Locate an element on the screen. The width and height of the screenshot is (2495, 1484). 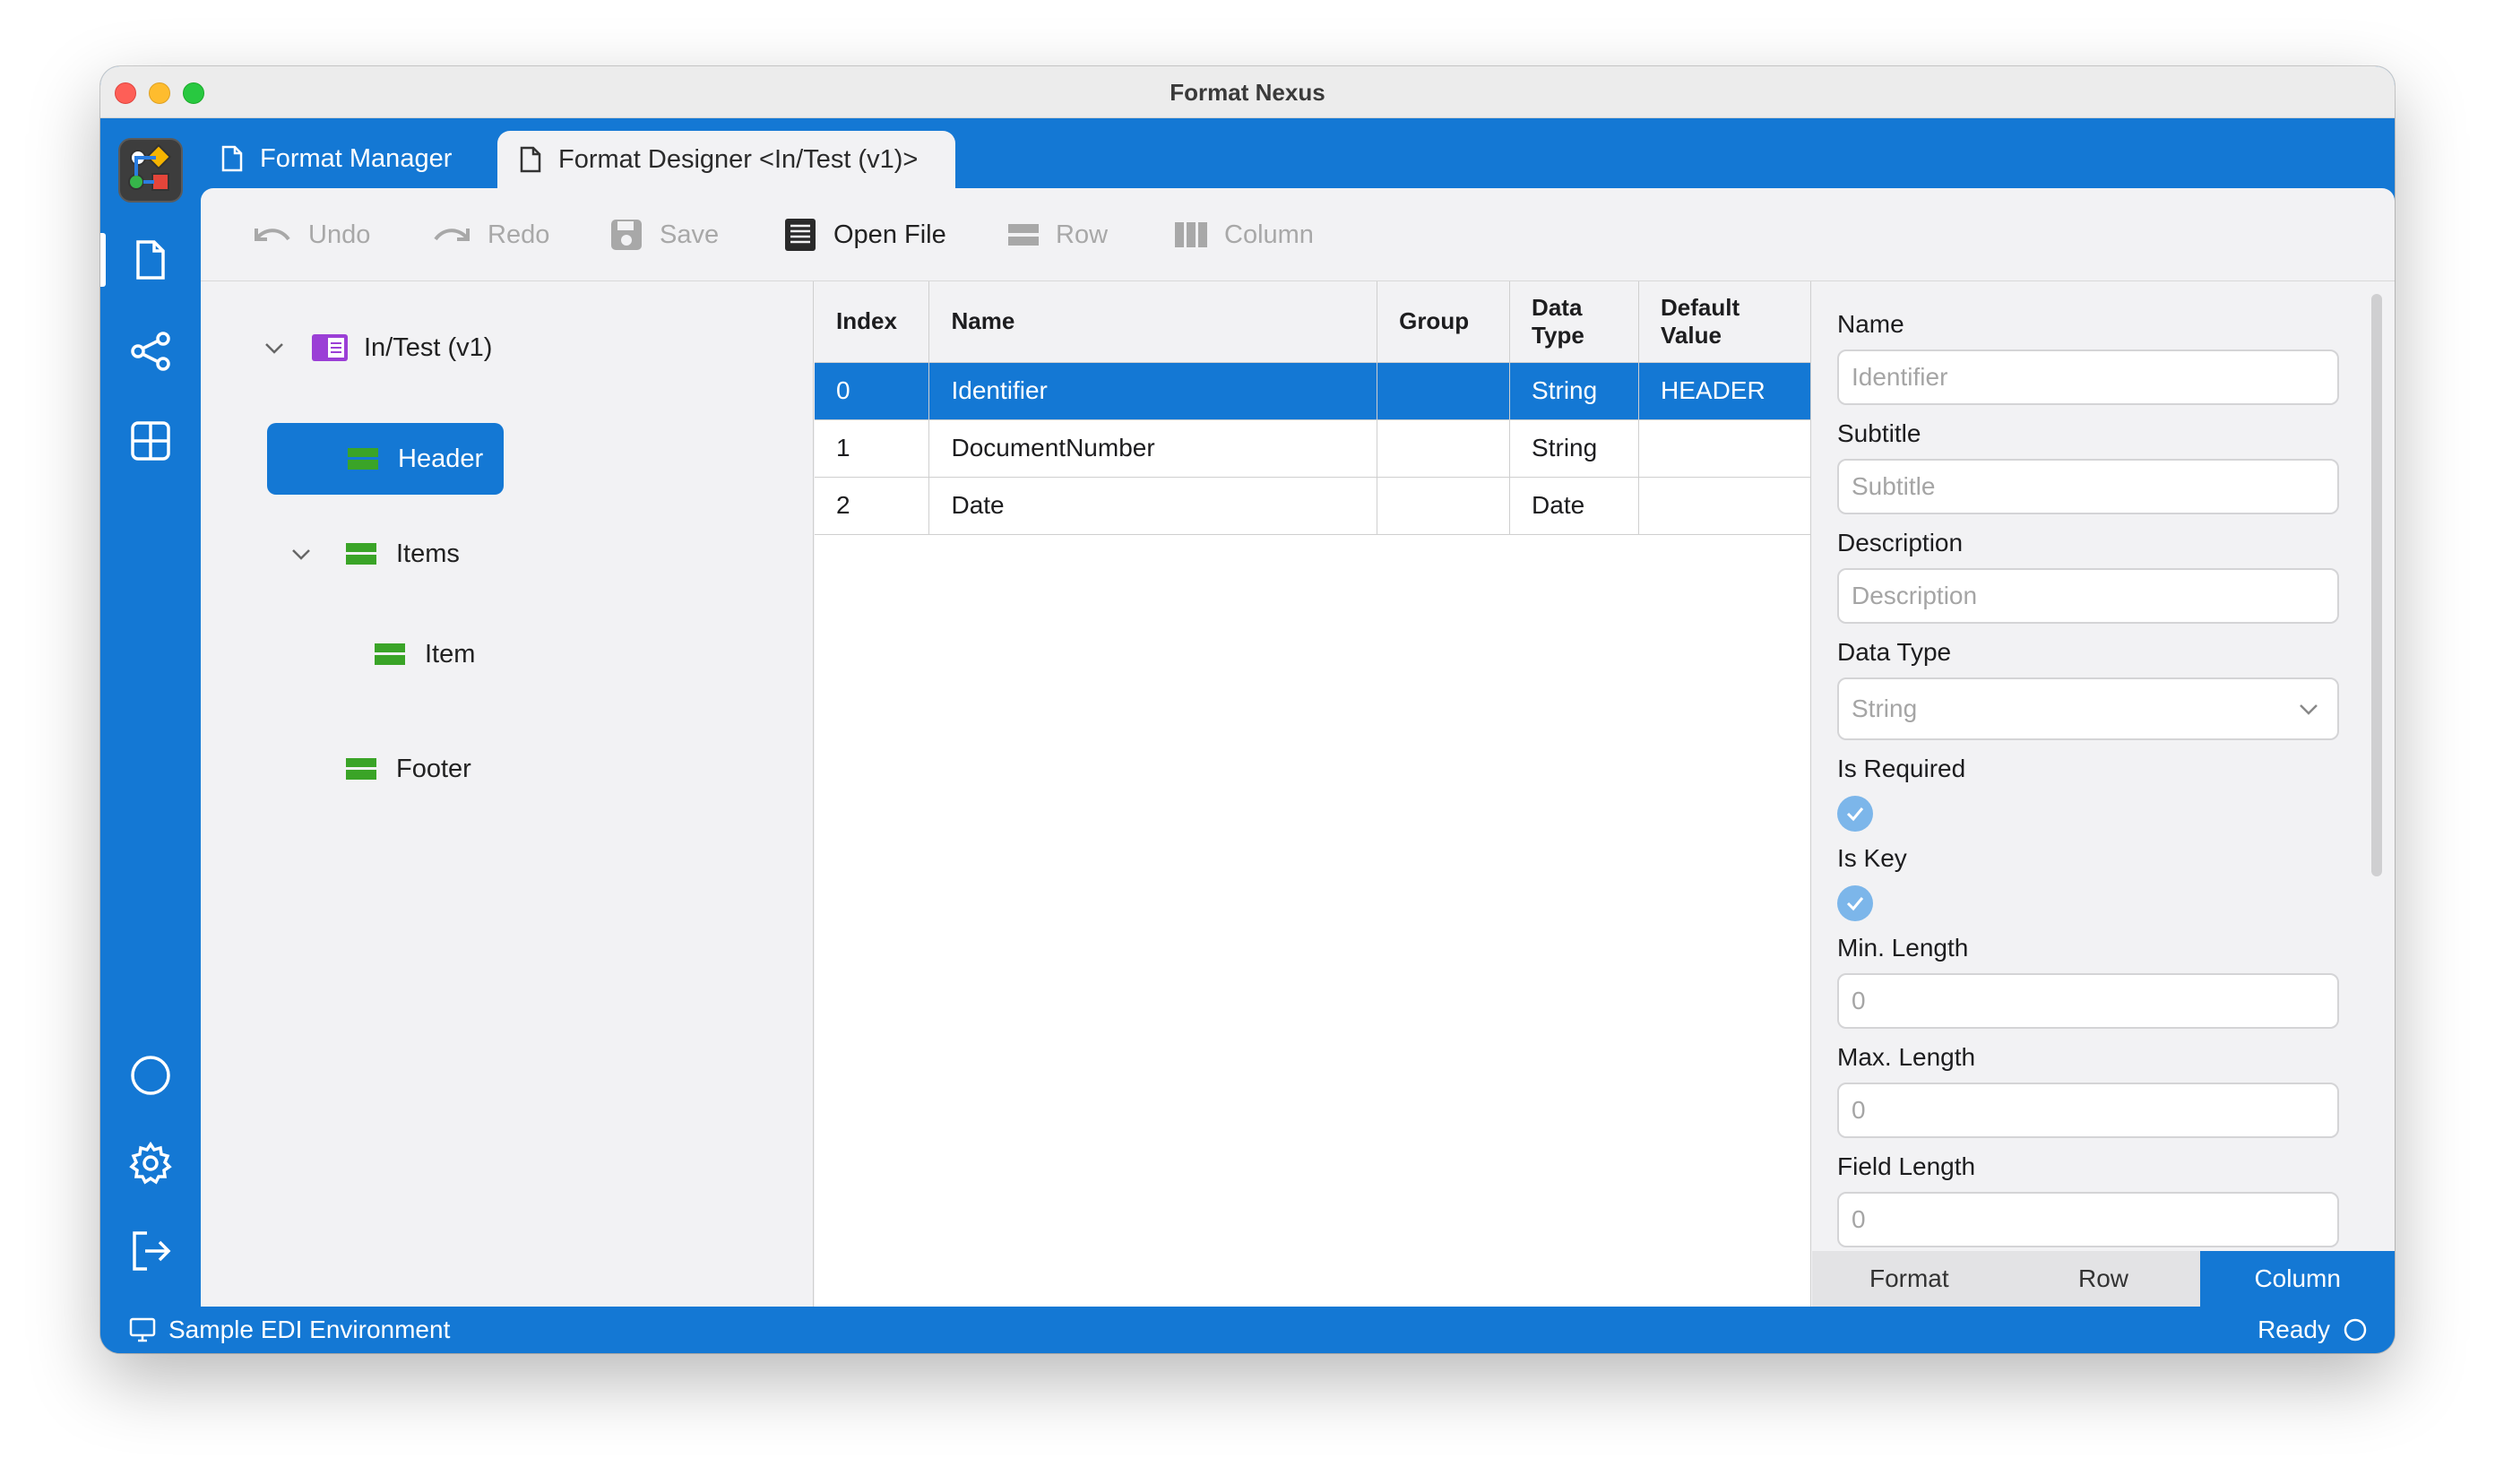
data-type-select: String is located at coordinates (2088, 708).